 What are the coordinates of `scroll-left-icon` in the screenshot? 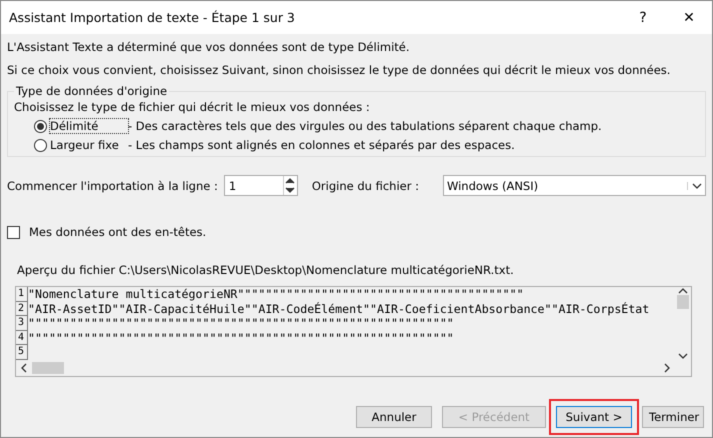 It's located at (24, 368).